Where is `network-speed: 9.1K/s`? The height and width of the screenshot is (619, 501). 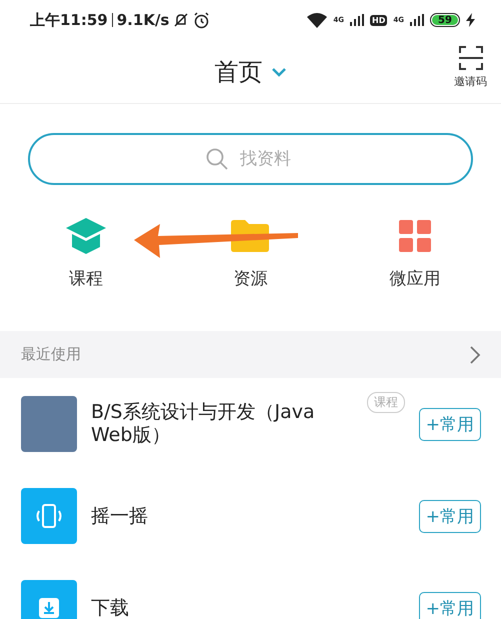
network-speed: 9.1K/s is located at coordinates (143, 20).